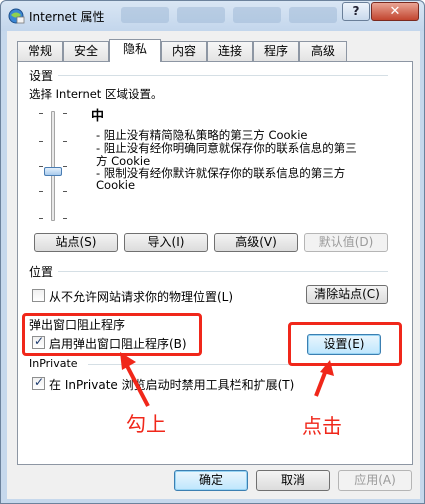 The image size is (425, 504). I want to click on settings-heading: 设置, so click(41, 76).